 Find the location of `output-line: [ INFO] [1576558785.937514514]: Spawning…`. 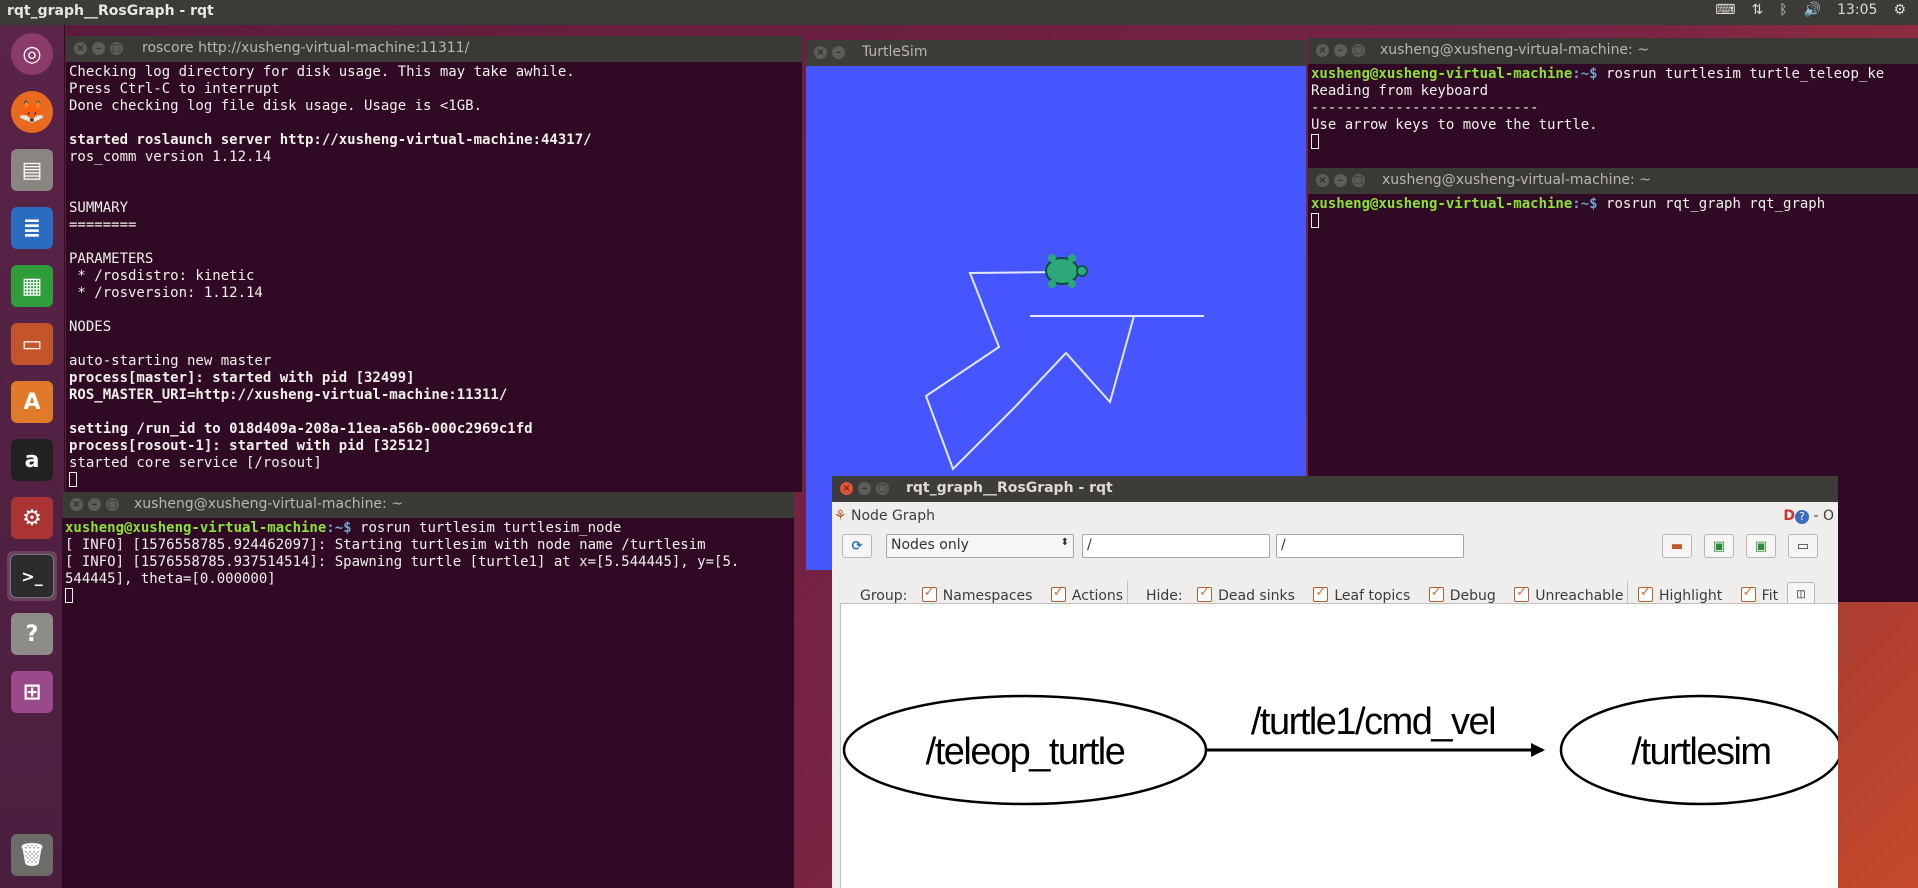

output-line: [ INFO] [1576558785.937514514]: Spawning… is located at coordinates (402, 562).